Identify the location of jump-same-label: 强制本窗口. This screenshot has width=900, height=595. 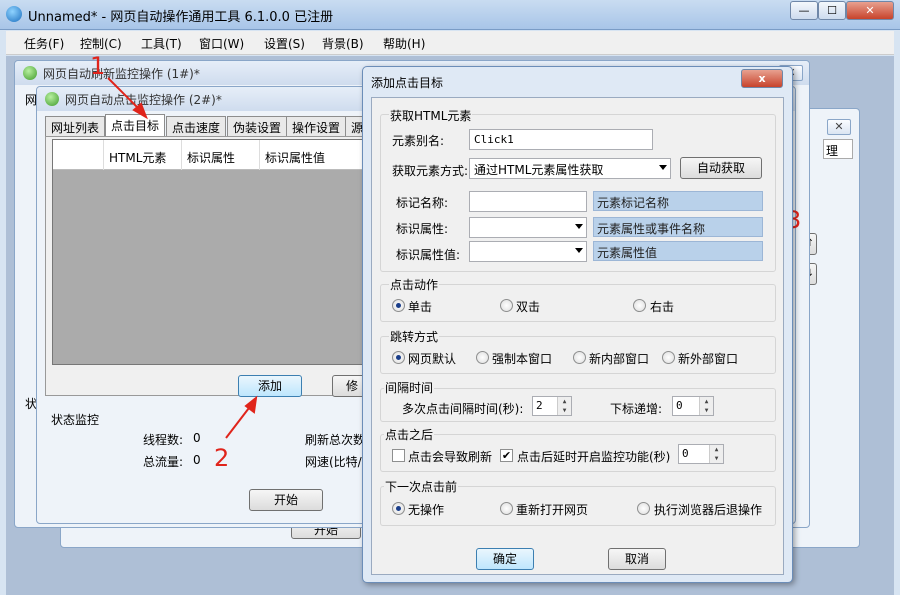
(522, 359).